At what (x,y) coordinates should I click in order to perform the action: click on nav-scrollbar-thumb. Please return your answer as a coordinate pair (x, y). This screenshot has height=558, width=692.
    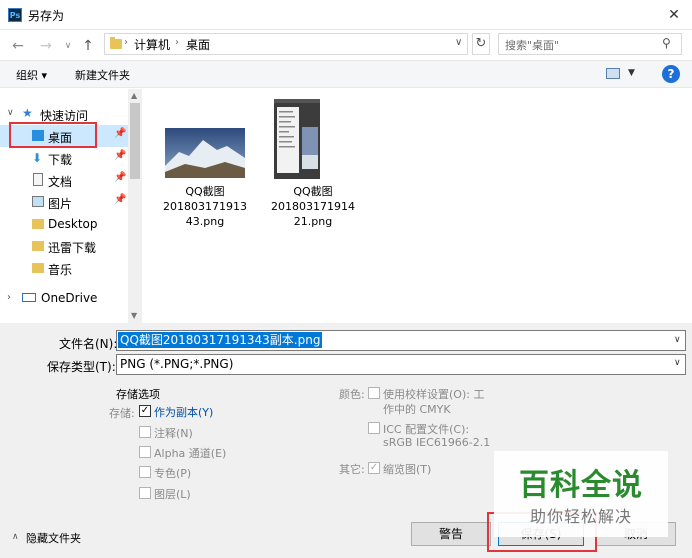
    Looking at the image, I should click on (135, 141).